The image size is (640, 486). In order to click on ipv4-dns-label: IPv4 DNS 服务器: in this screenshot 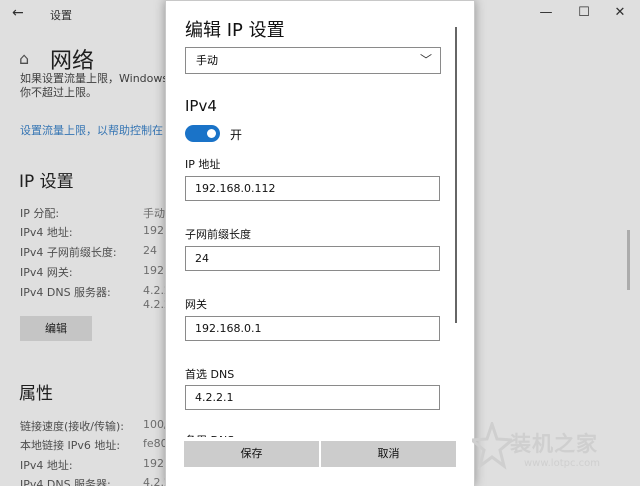, I will do `click(65, 292)`.